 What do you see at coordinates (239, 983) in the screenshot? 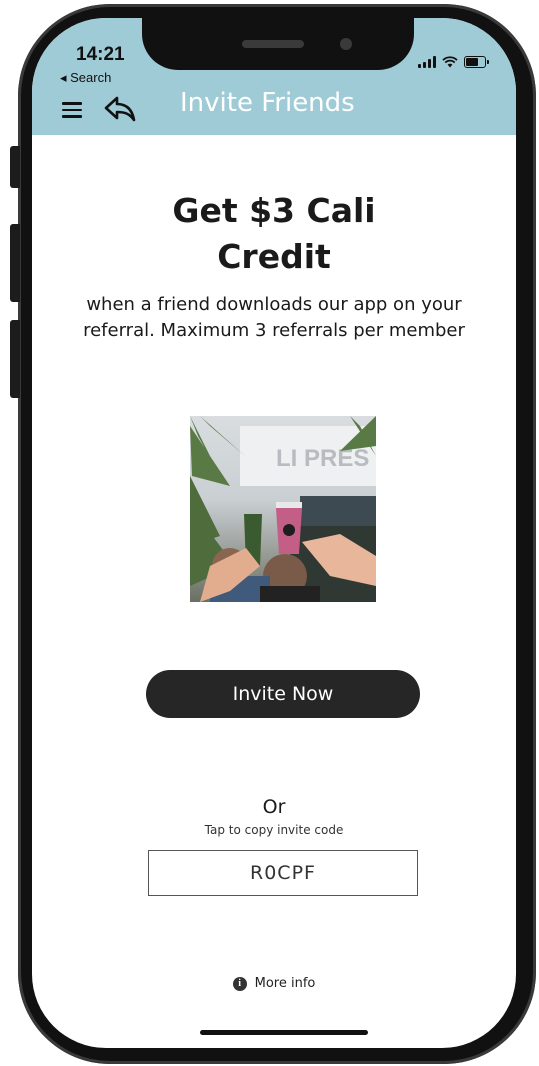
I see `info-icon: i` at bounding box center [239, 983].